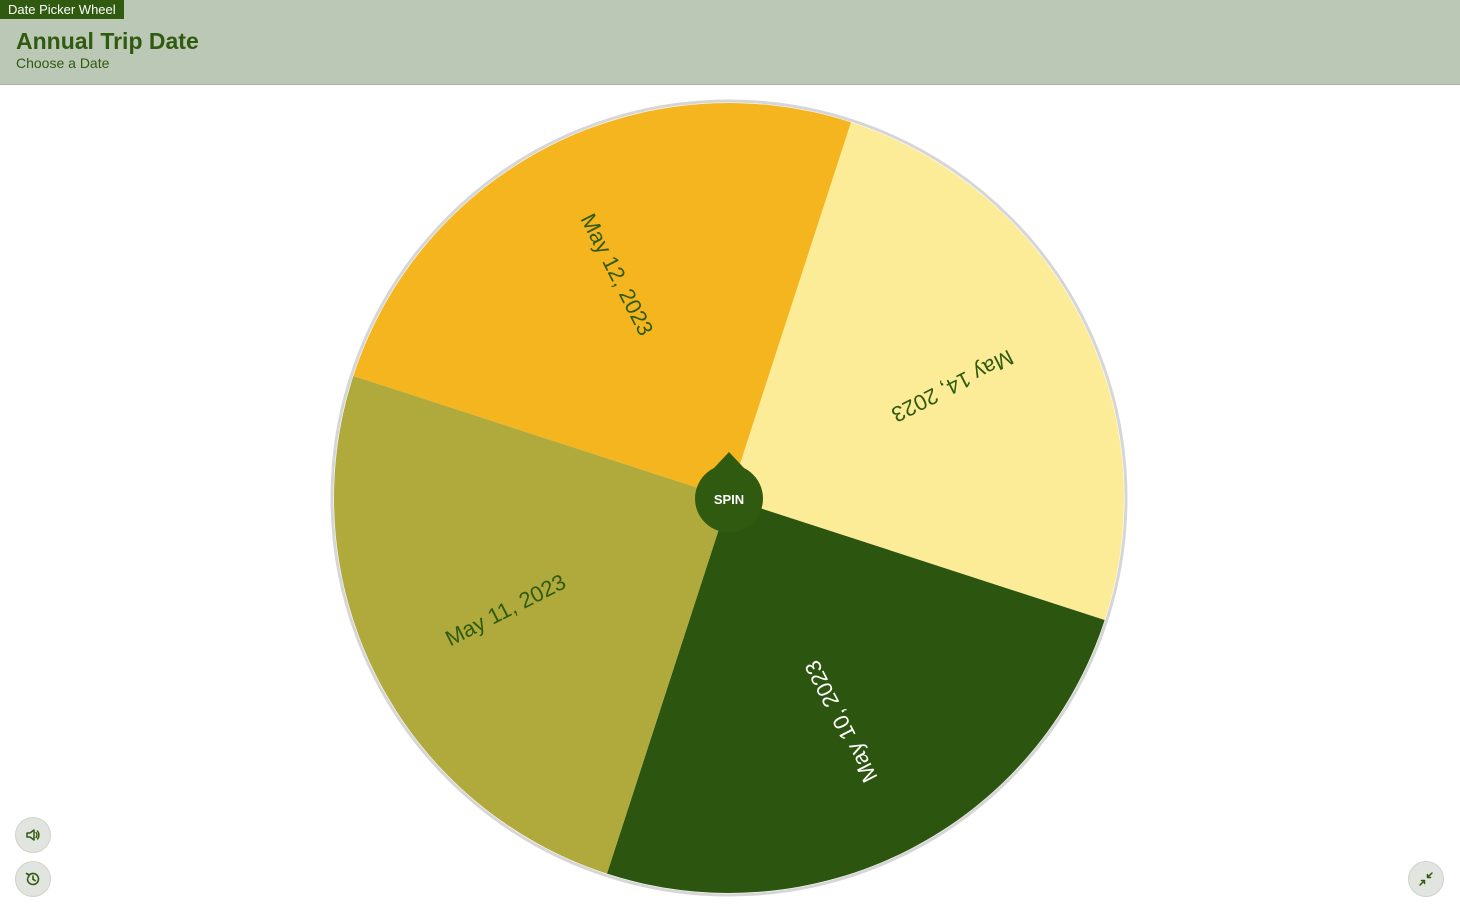 This screenshot has width=1460, height=912. I want to click on history-icon, so click(32, 879).